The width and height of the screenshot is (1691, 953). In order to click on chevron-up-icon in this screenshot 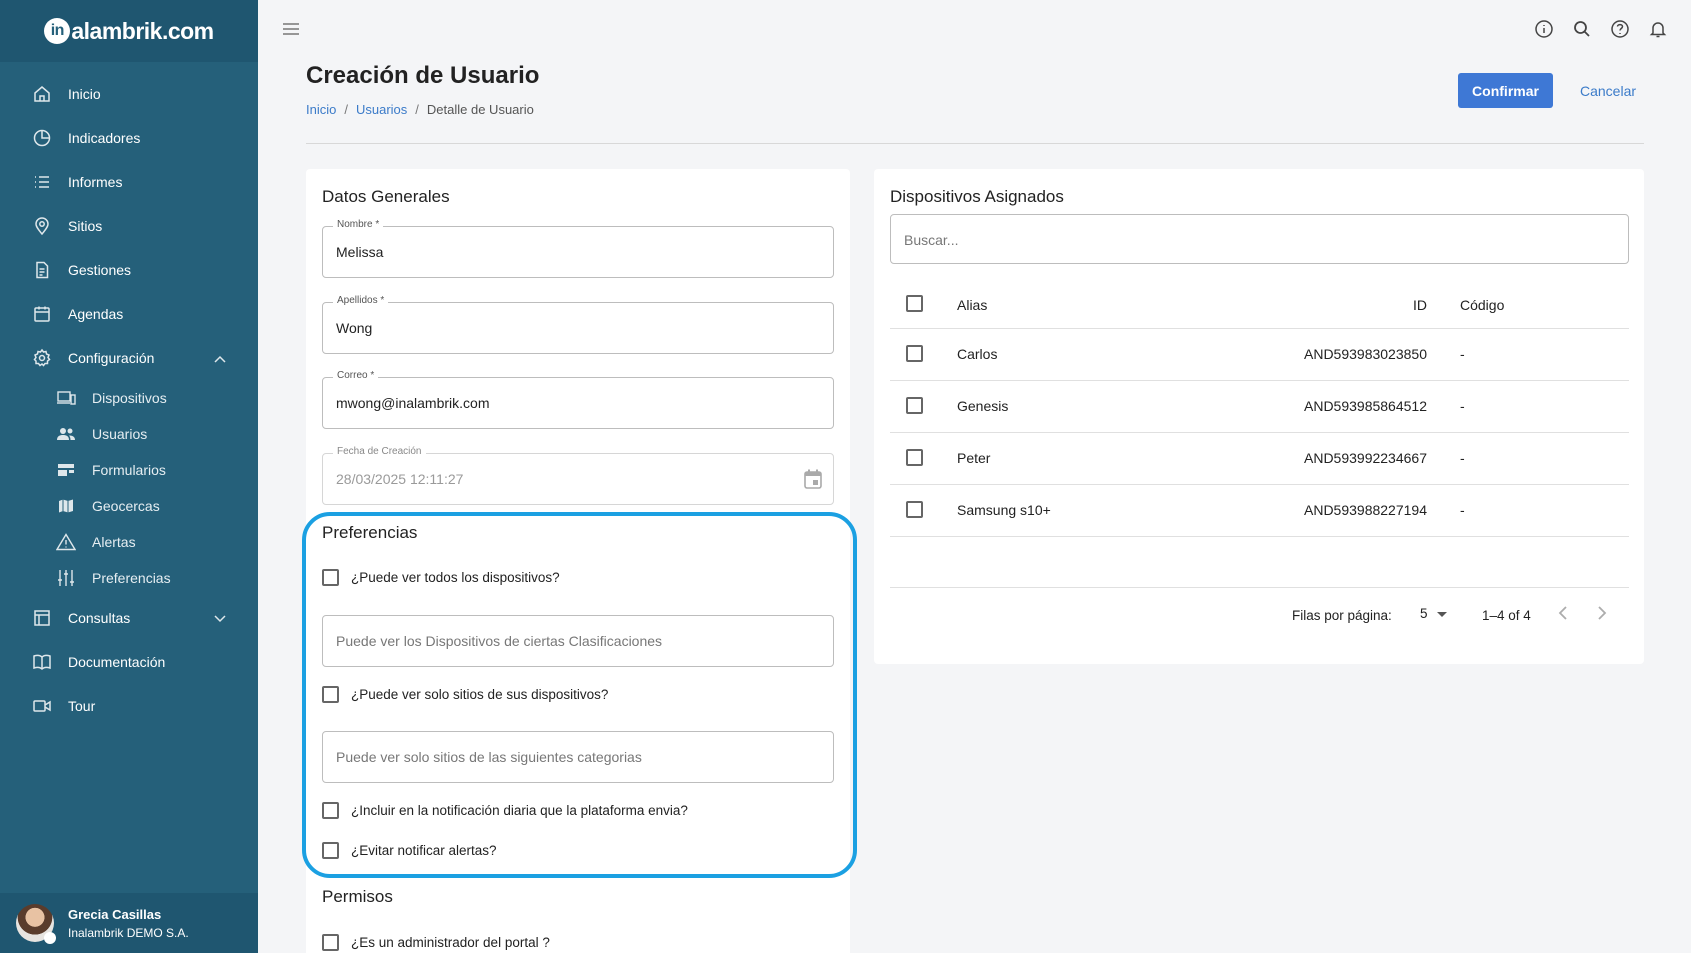, I will do `click(220, 358)`.